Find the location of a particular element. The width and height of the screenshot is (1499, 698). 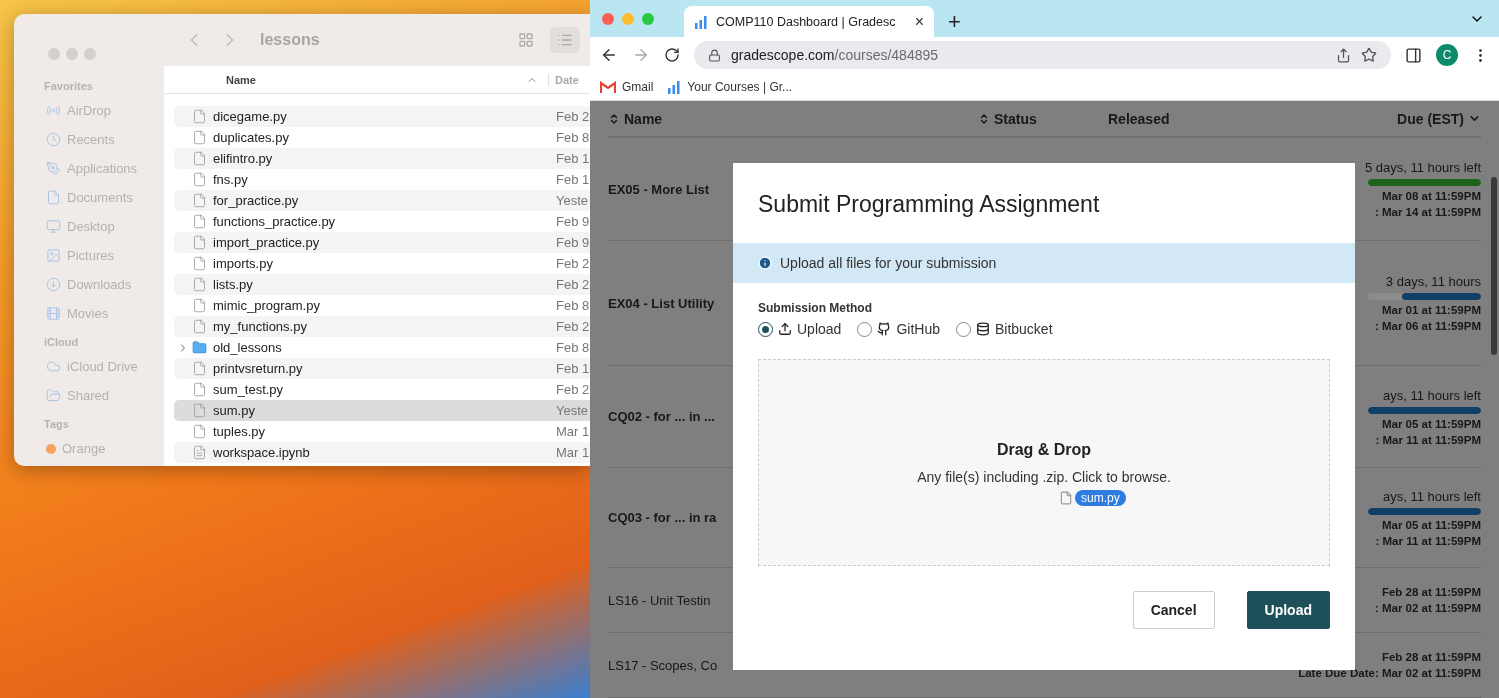

field-label: Submission Method is located at coordinates (815, 308).